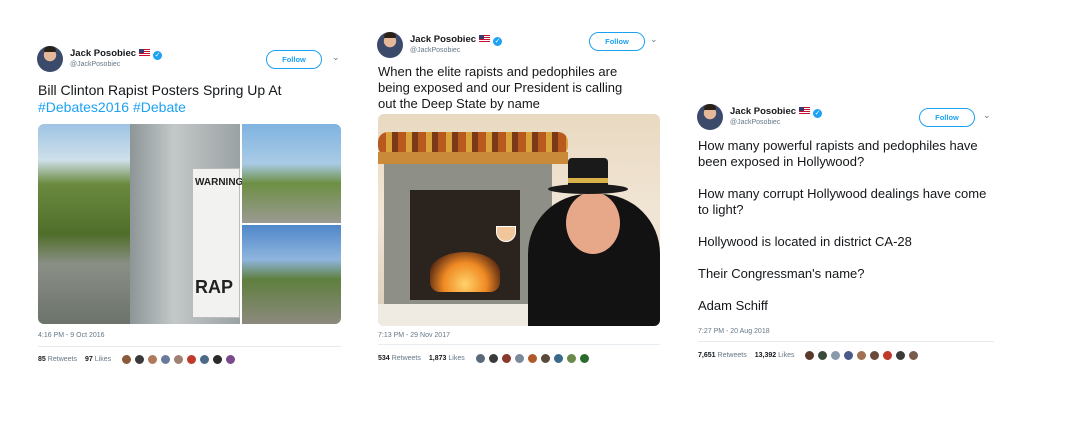  I want to click on retweet-count: 85, so click(42, 359).